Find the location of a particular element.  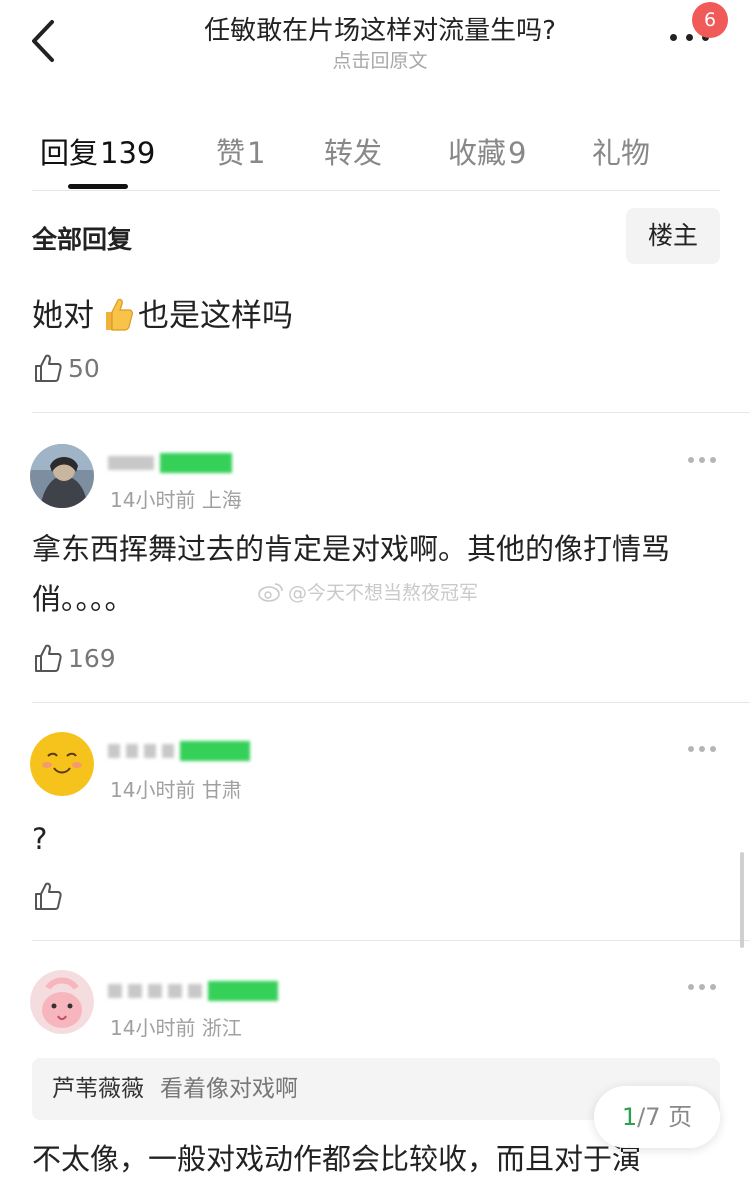

op-text-after: 也是这样吗 is located at coordinates (215, 316).